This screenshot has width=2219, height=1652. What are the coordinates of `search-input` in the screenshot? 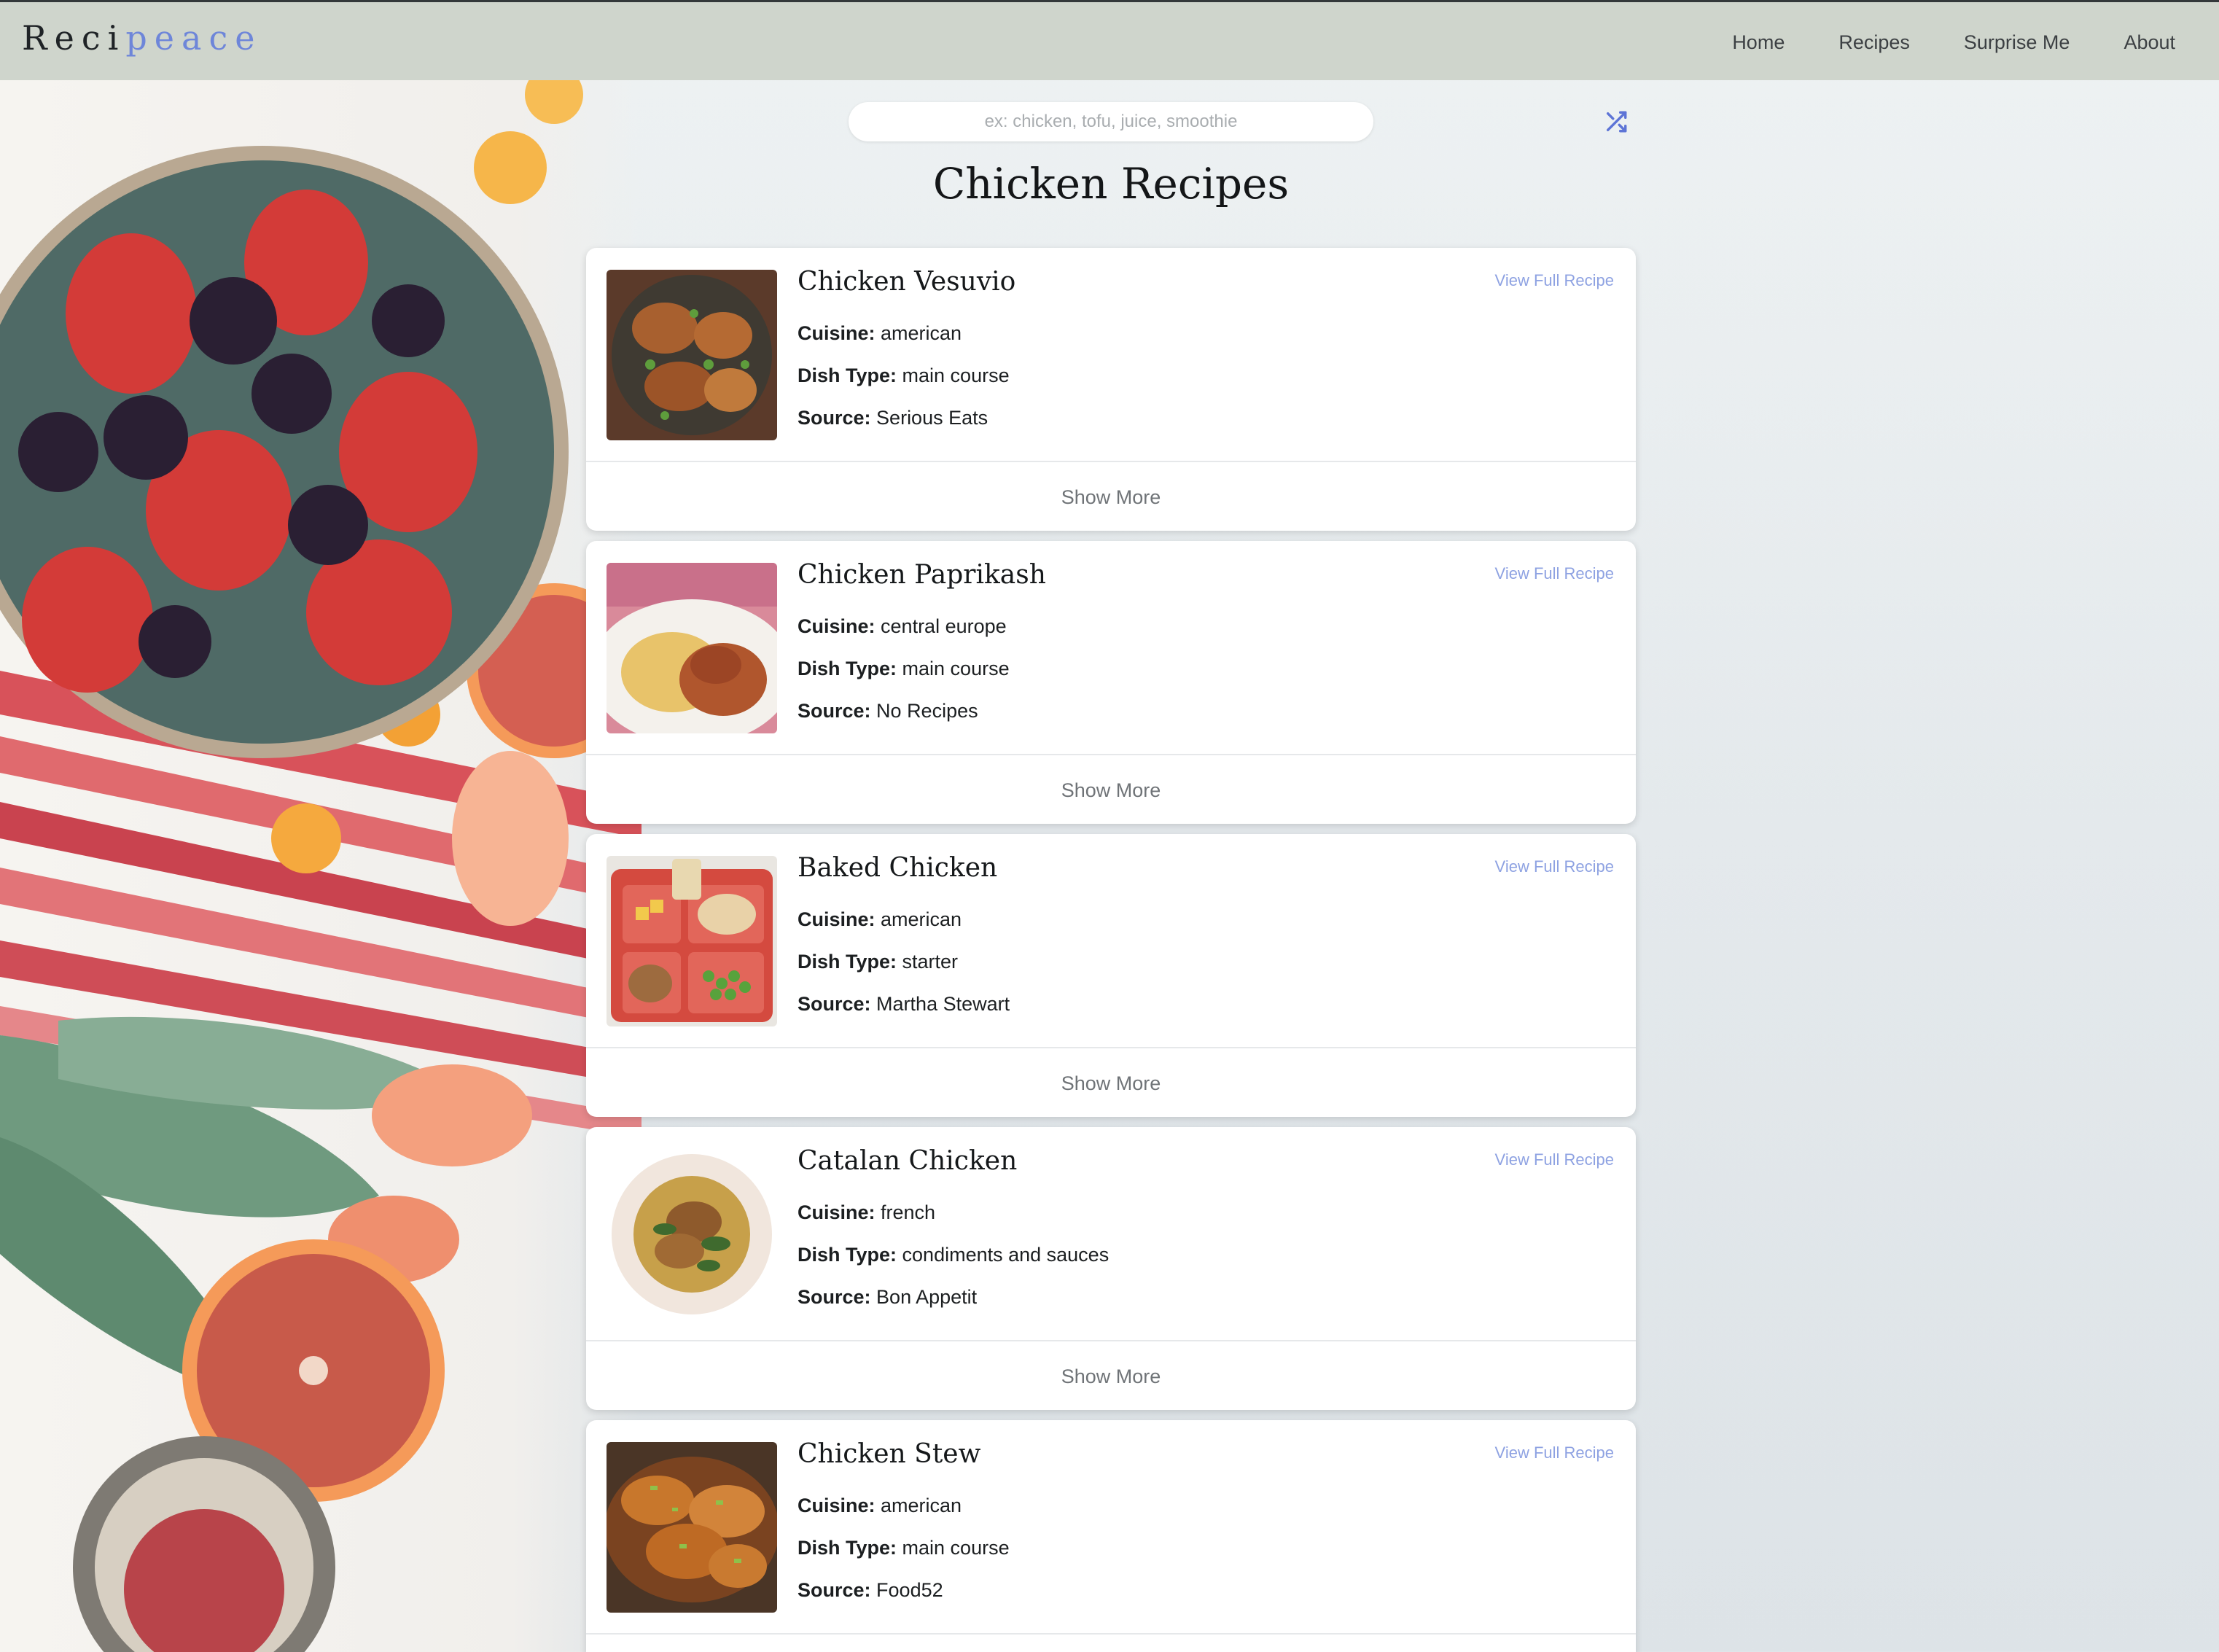 It's located at (1111, 121).